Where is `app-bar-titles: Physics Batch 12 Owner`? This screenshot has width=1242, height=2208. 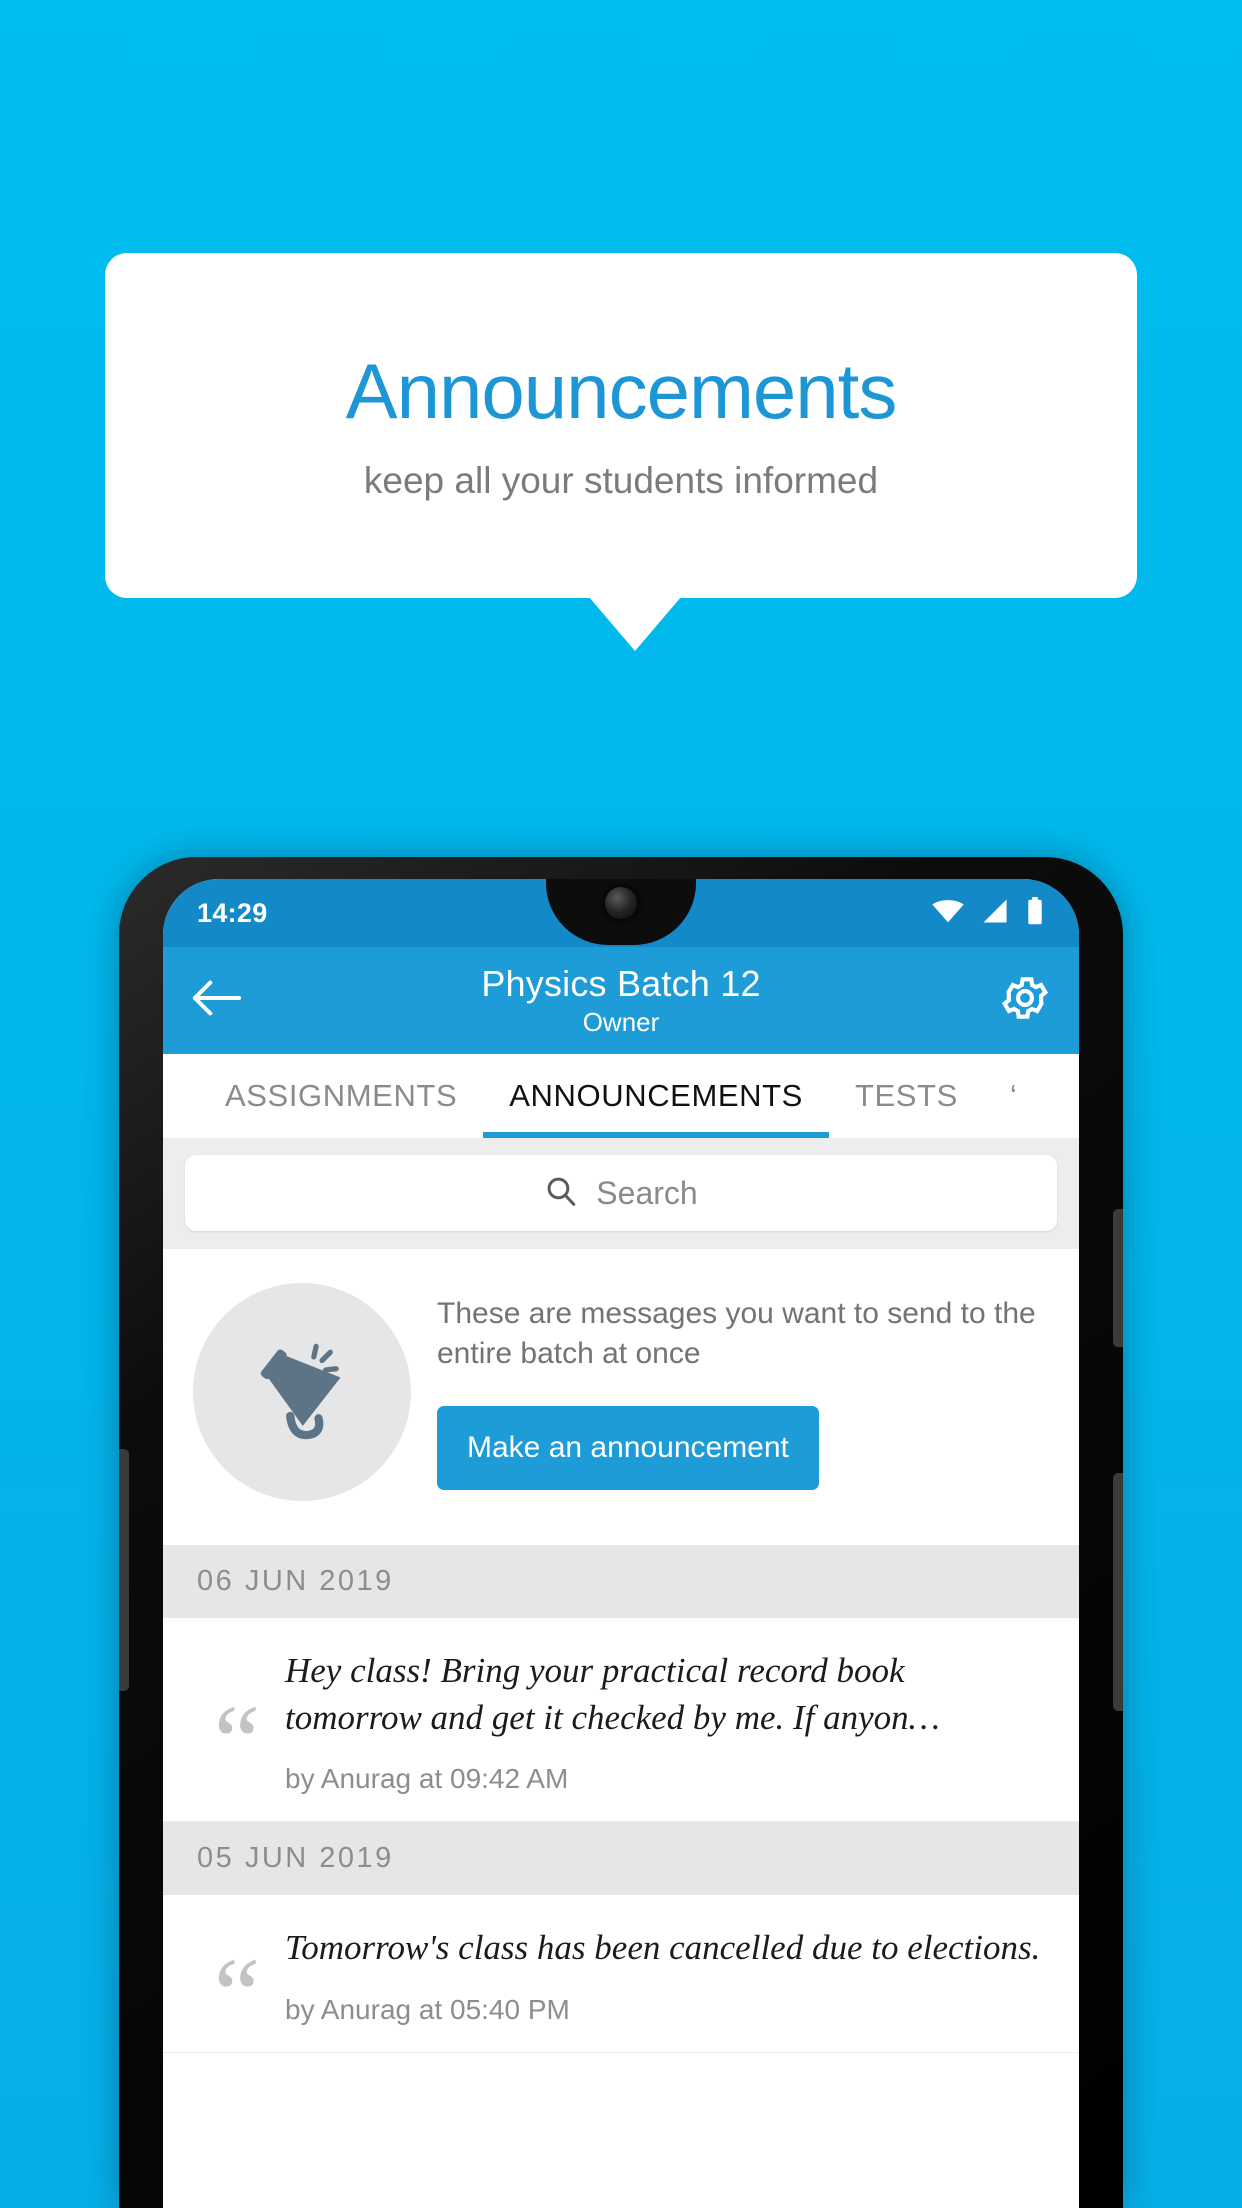
app-bar-titles: Physics Batch 12 Owner is located at coordinates (621, 1000).